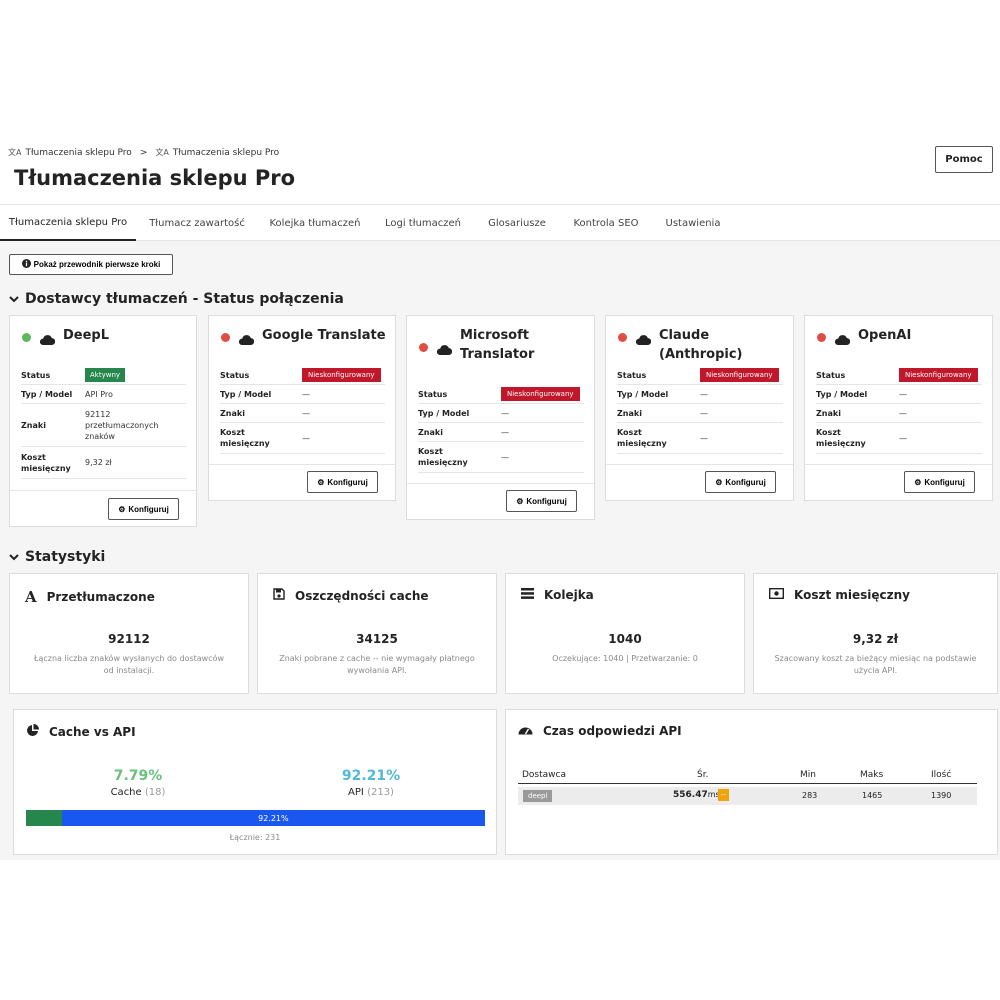 Image resolution: width=1000 pixels, height=1000 pixels. Describe the element at coordinates (505, 432) in the screenshot. I see `chars-value: —` at that location.